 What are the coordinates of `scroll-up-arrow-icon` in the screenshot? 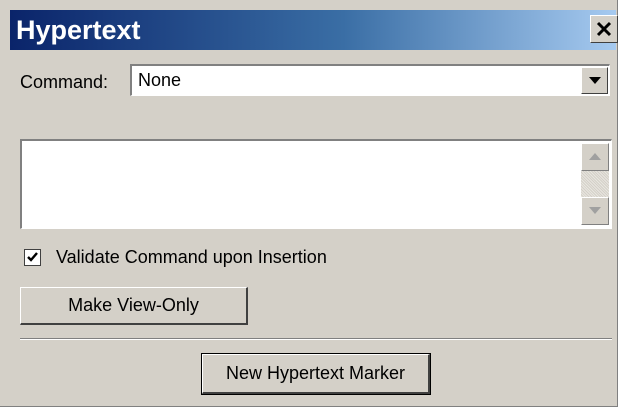 It's located at (595, 156).